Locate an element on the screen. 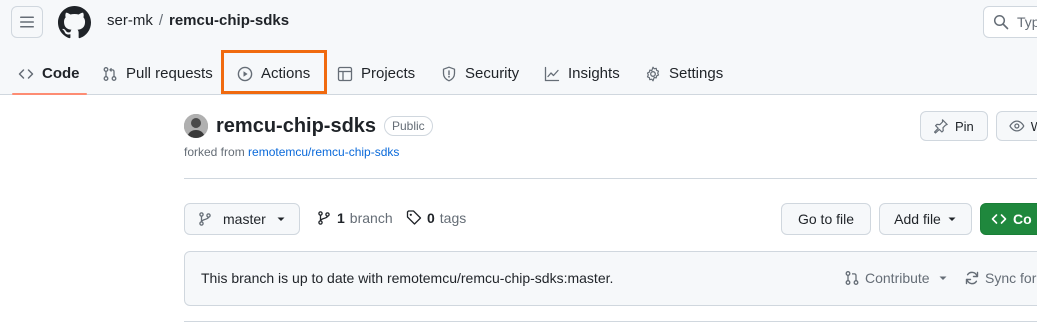  tab-insights: Insights is located at coordinates (582, 73).